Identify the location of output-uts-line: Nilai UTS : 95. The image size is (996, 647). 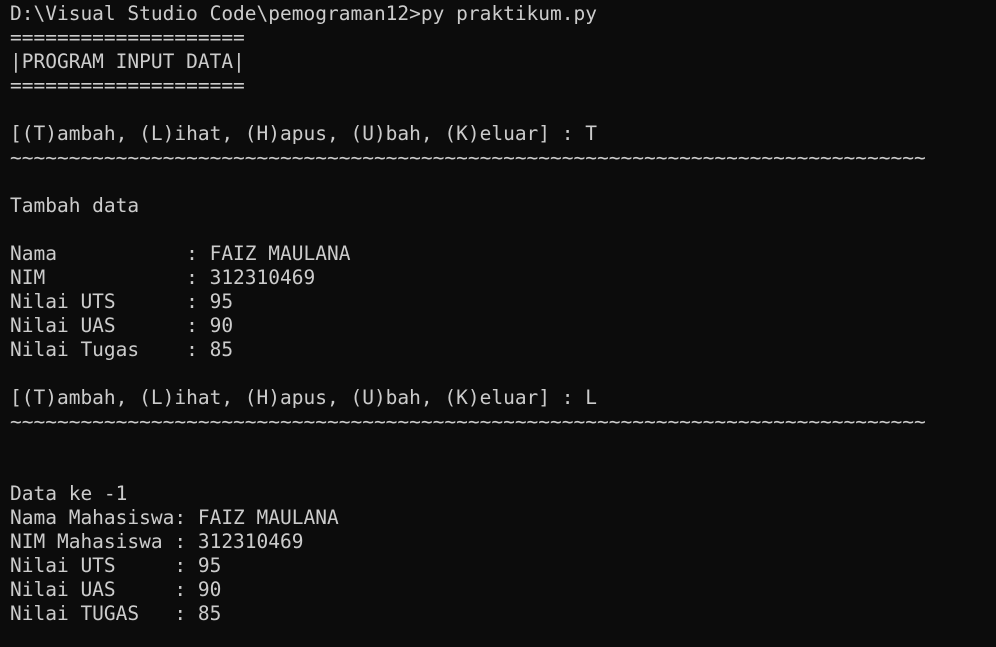
(116, 565).